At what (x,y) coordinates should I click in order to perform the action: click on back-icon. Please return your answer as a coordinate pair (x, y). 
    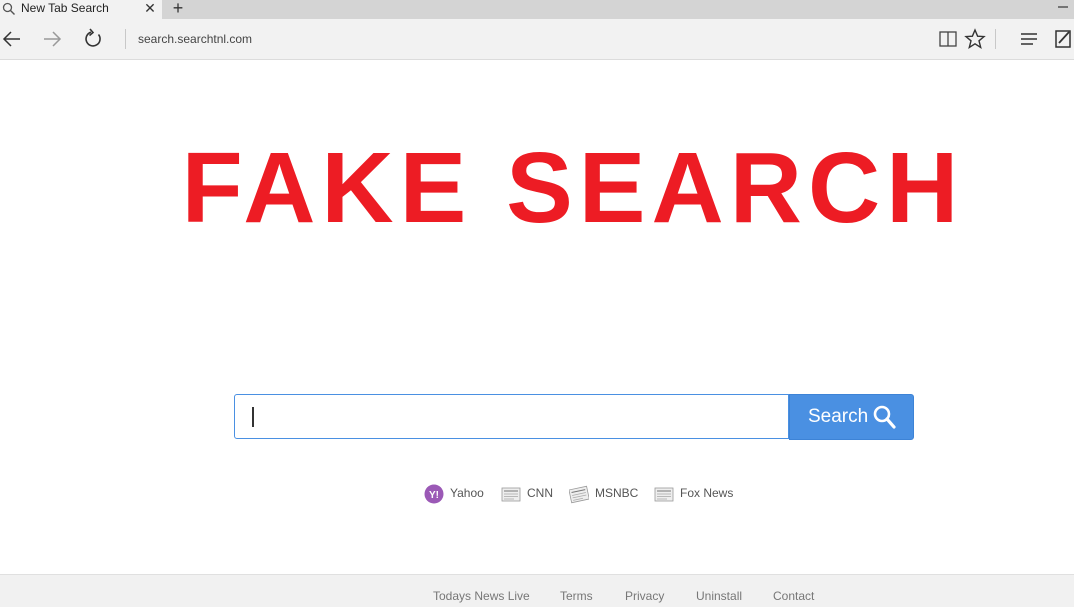
    Looking at the image, I should click on (12, 39).